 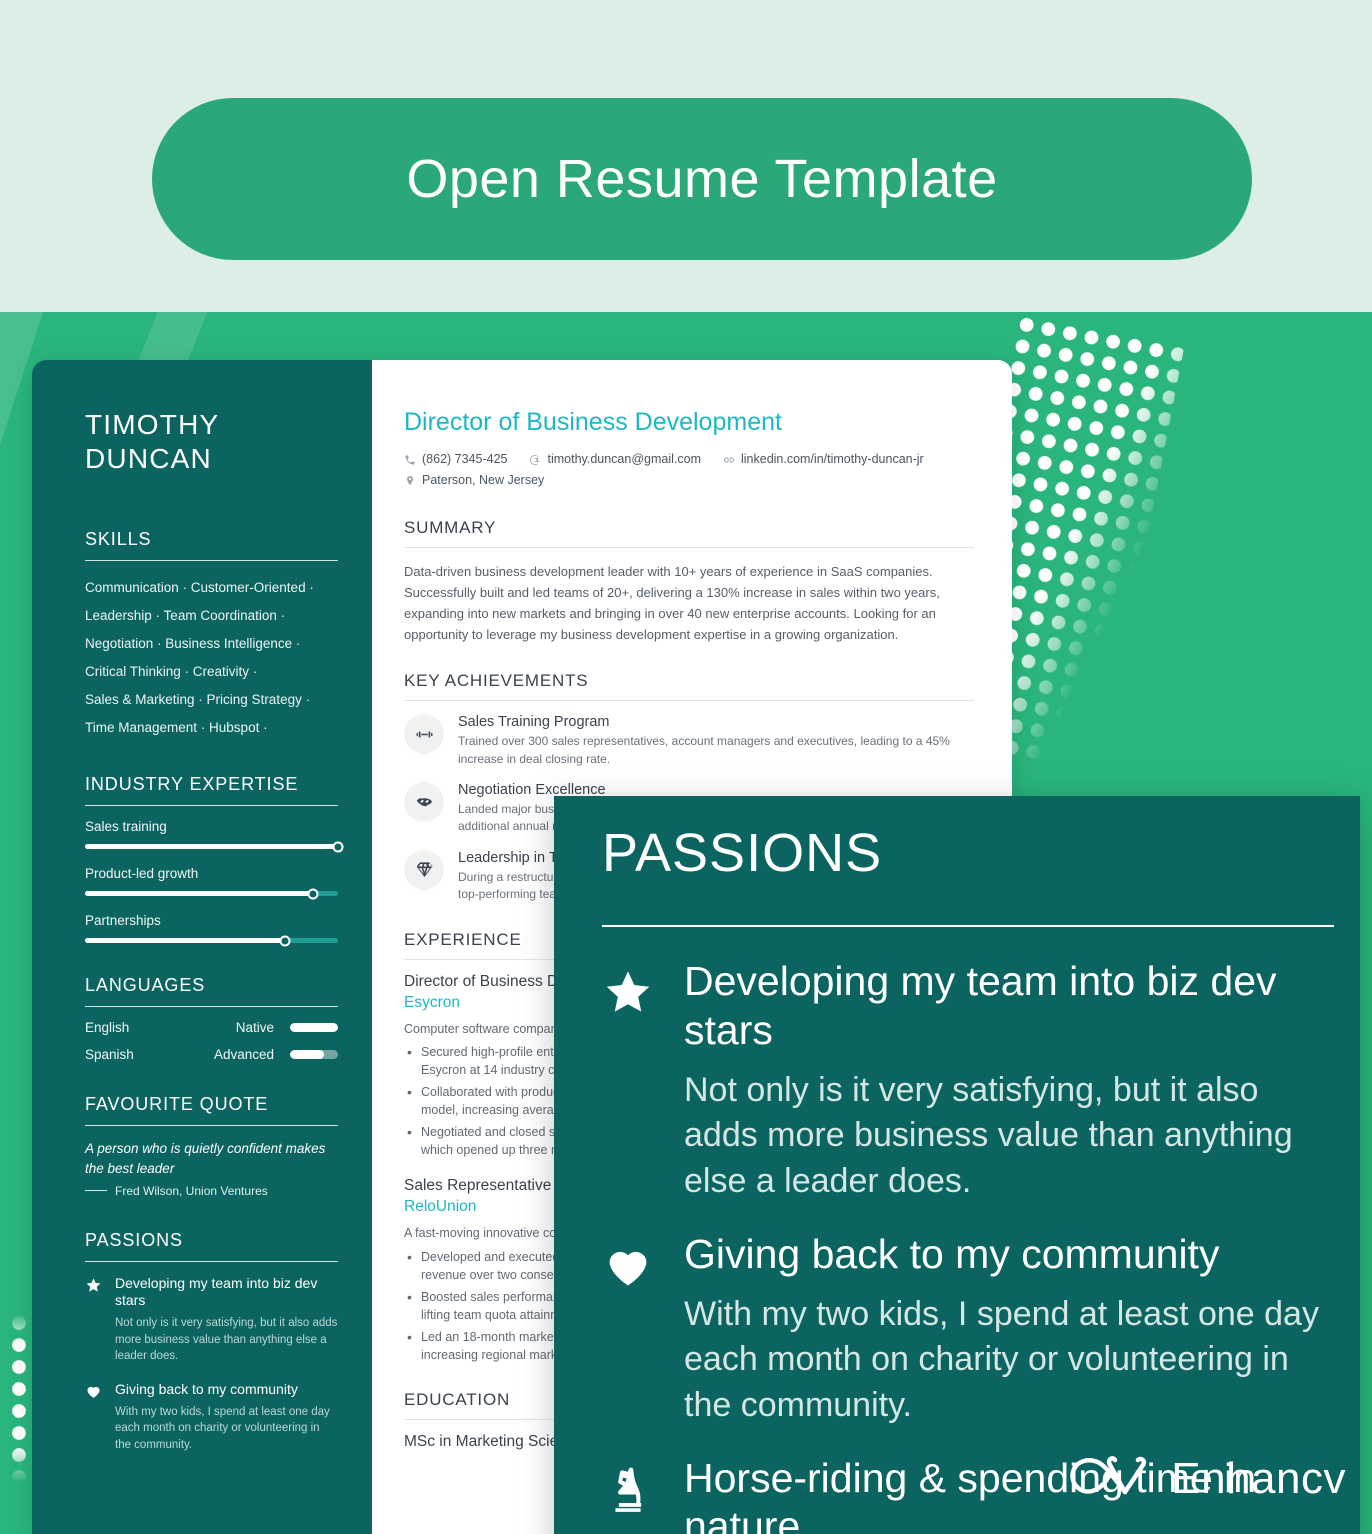 I want to click on key-achievements-heading: KEY ACHIEVEMENTS, so click(x=496, y=681).